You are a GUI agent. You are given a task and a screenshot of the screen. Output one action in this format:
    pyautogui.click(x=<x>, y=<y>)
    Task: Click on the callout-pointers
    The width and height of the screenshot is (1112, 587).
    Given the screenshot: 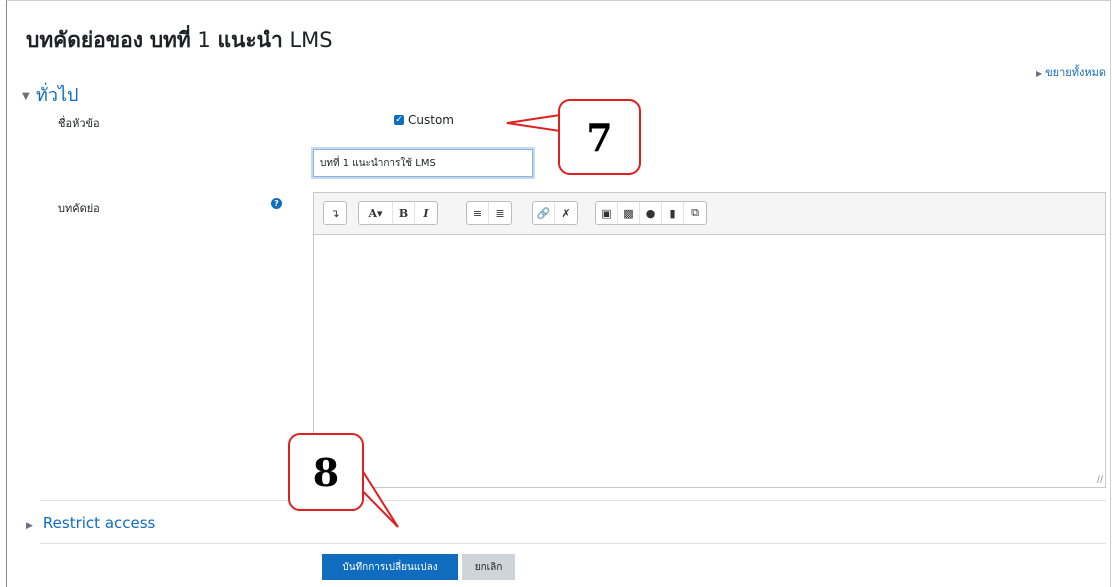 What is the action you would take?
    pyautogui.click(x=450, y=320)
    